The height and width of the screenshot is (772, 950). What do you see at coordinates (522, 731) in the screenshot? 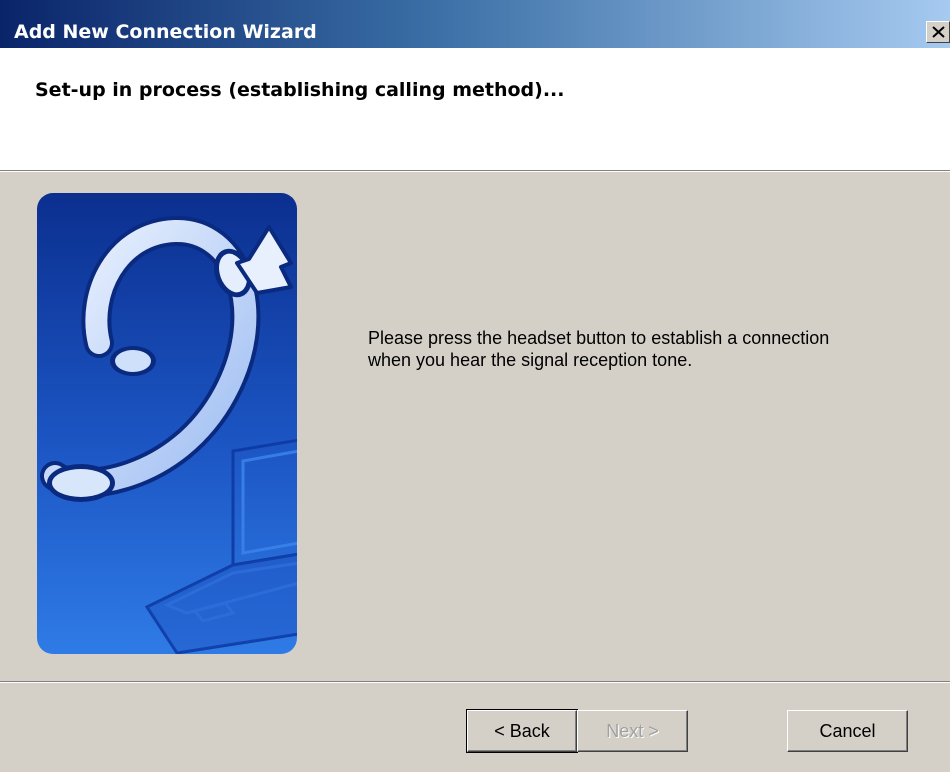
I see `back-button: < Back` at bounding box center [522, 731].